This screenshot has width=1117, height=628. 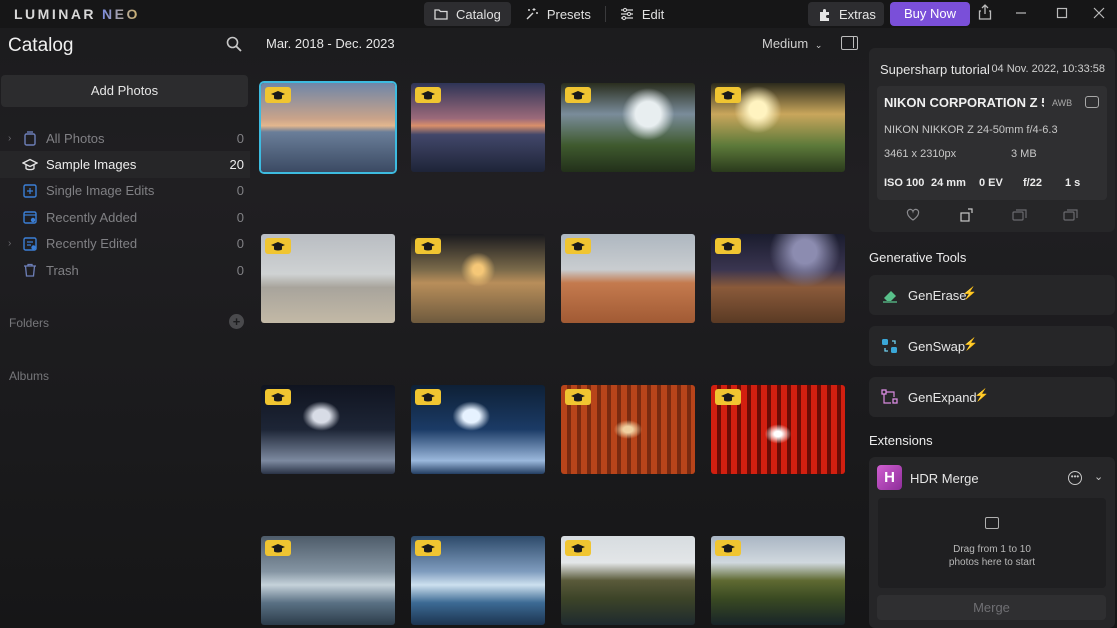 I want to click on drop-line-2: photos here to start, so click(x=992, y=562).